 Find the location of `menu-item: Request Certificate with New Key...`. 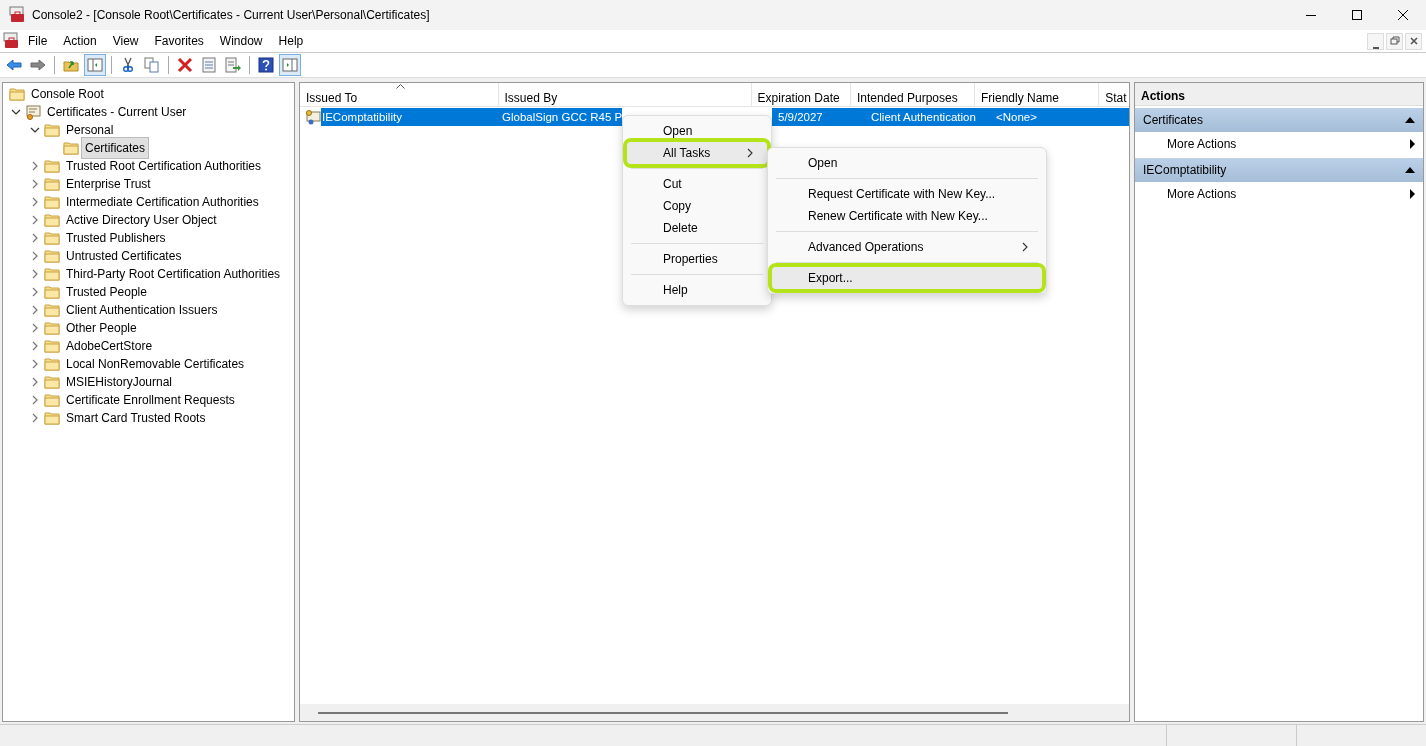

menu-item: Request Certificate with New Key... is located at coordinates (907, 194).